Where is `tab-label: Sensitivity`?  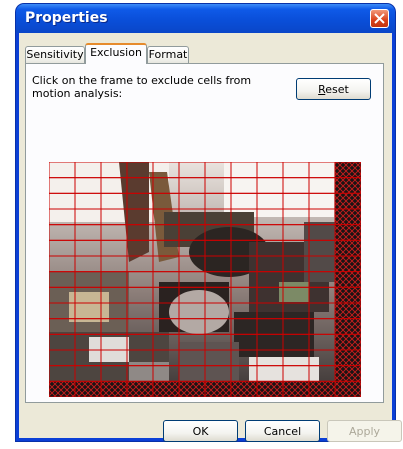 tab-label: Sensitivity is located at coordinates (55, 54).